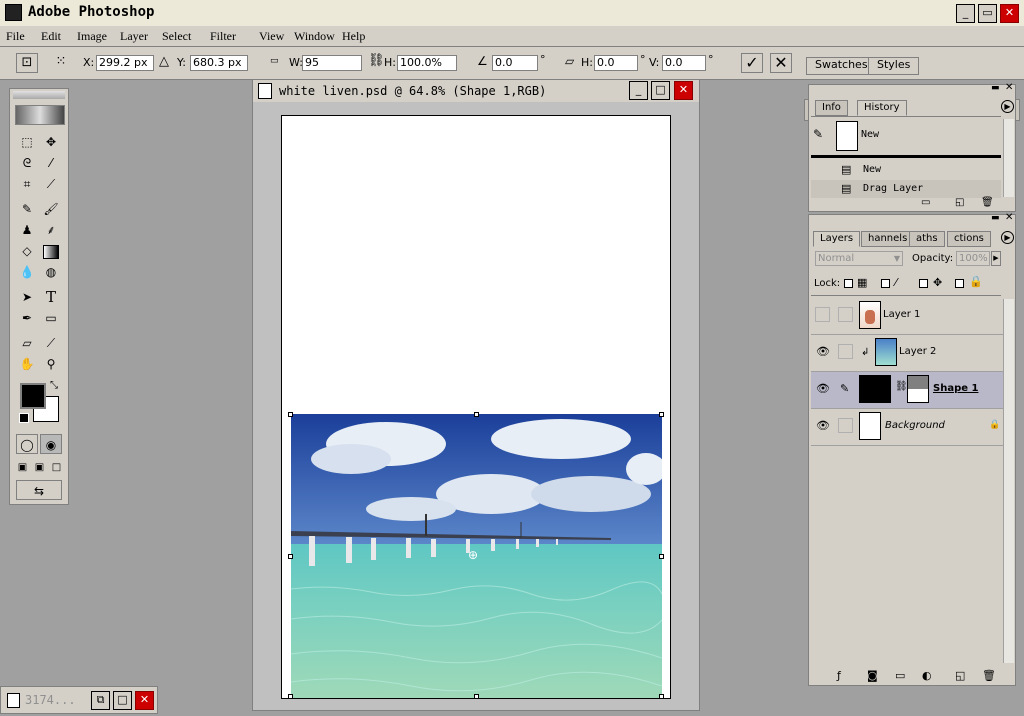 The width and height of the screenshot is (1024, 716). What do you see at coordinates (882, 108) in the screenshot?
I see `tab-history: History` at bounding box center [882, 108].